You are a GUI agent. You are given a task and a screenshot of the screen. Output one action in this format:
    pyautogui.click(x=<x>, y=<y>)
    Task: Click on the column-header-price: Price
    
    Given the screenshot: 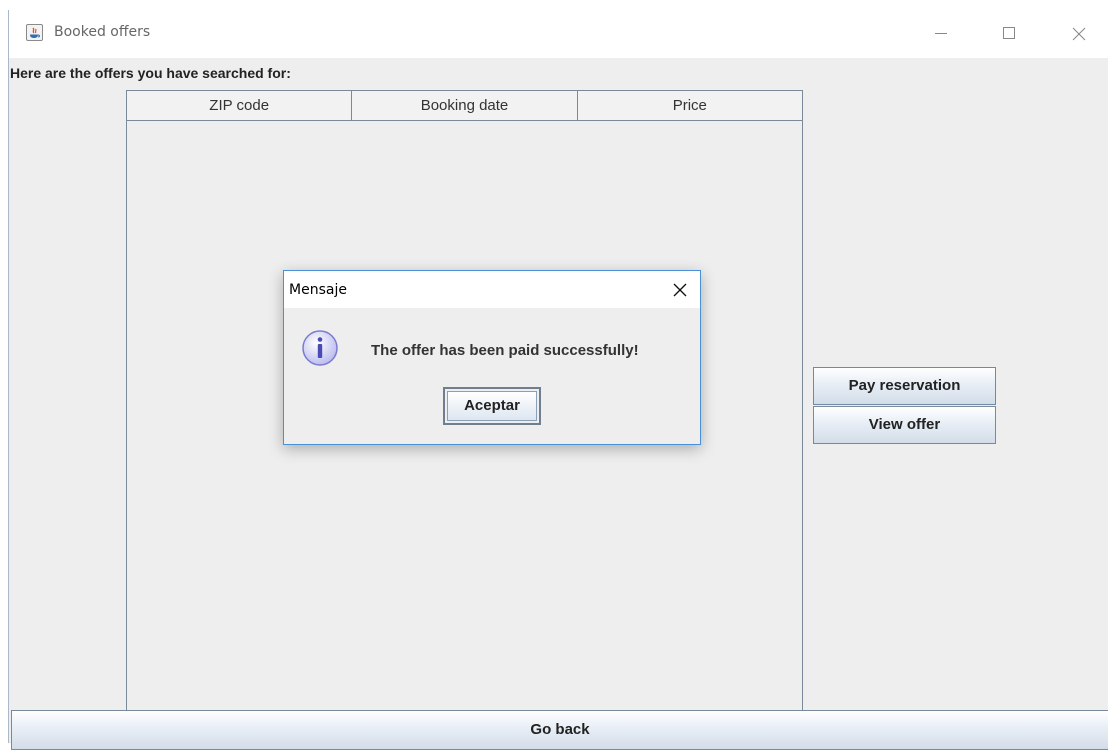 What is the action you would take?
    pyautogui.click(x=690, y=105)
    